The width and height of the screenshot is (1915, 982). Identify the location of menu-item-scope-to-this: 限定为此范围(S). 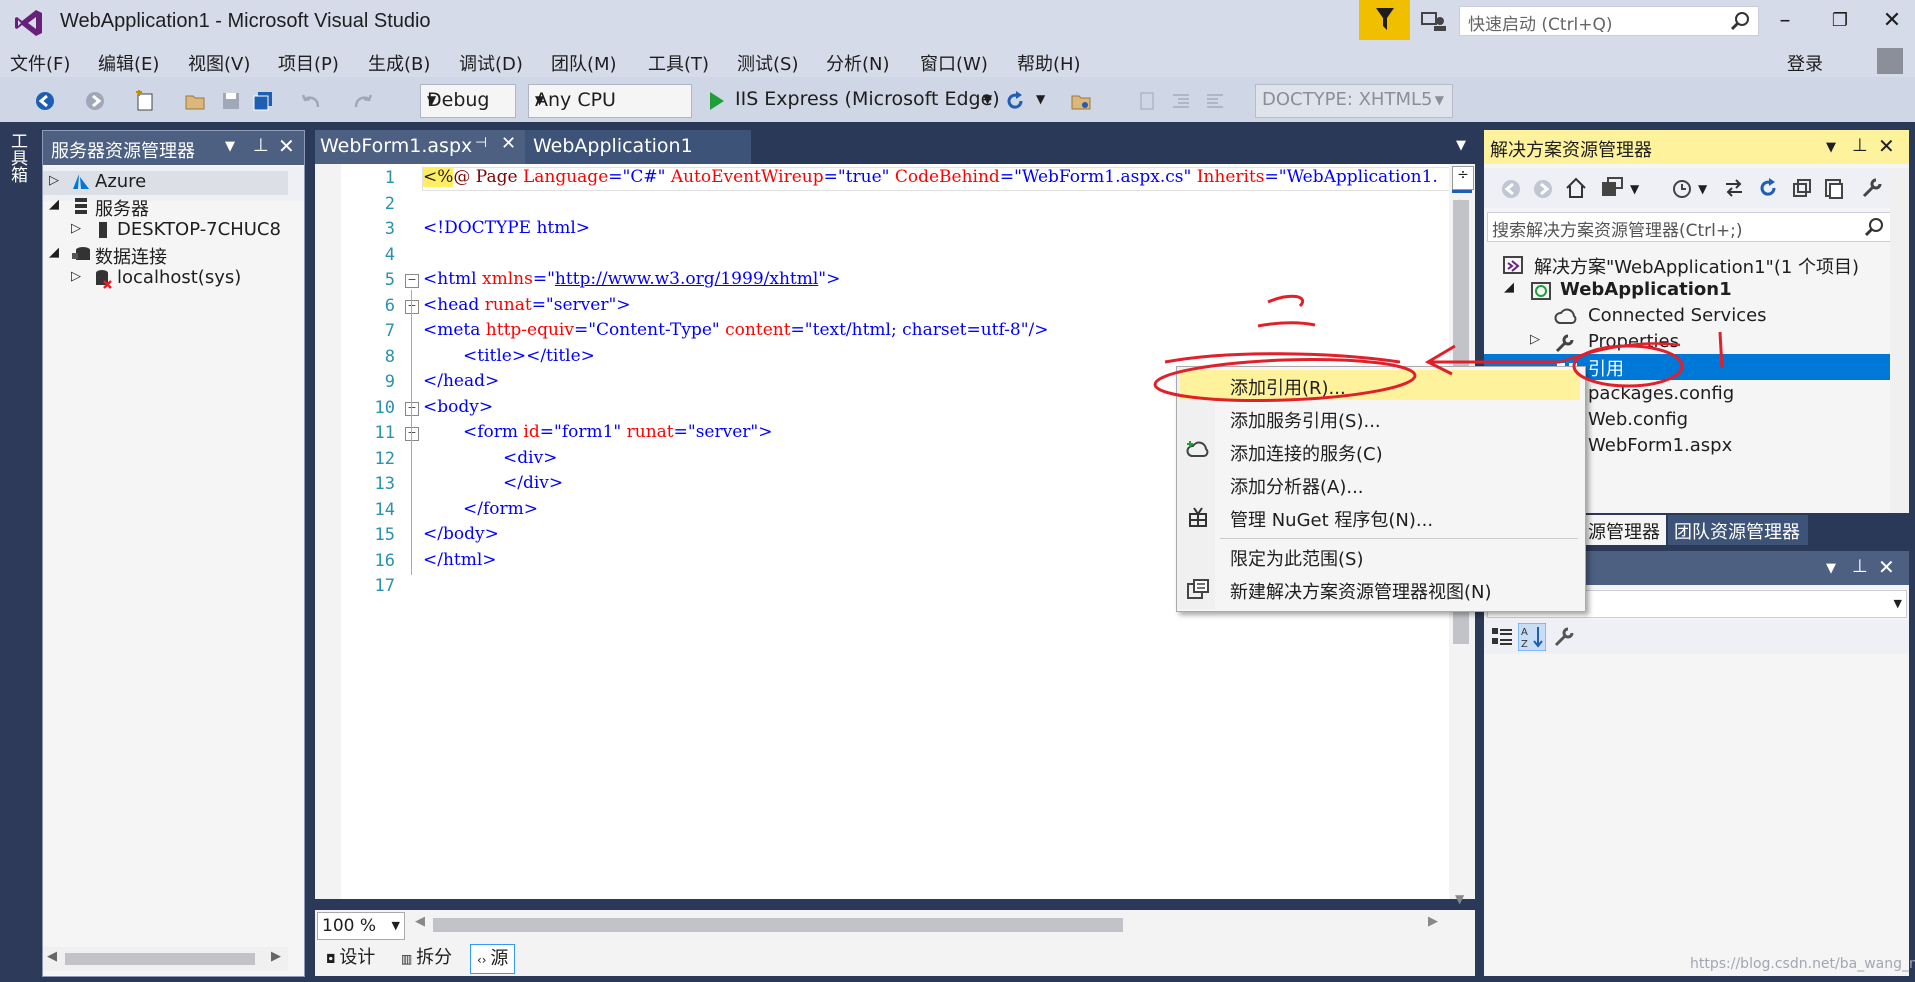
(1296, 558).